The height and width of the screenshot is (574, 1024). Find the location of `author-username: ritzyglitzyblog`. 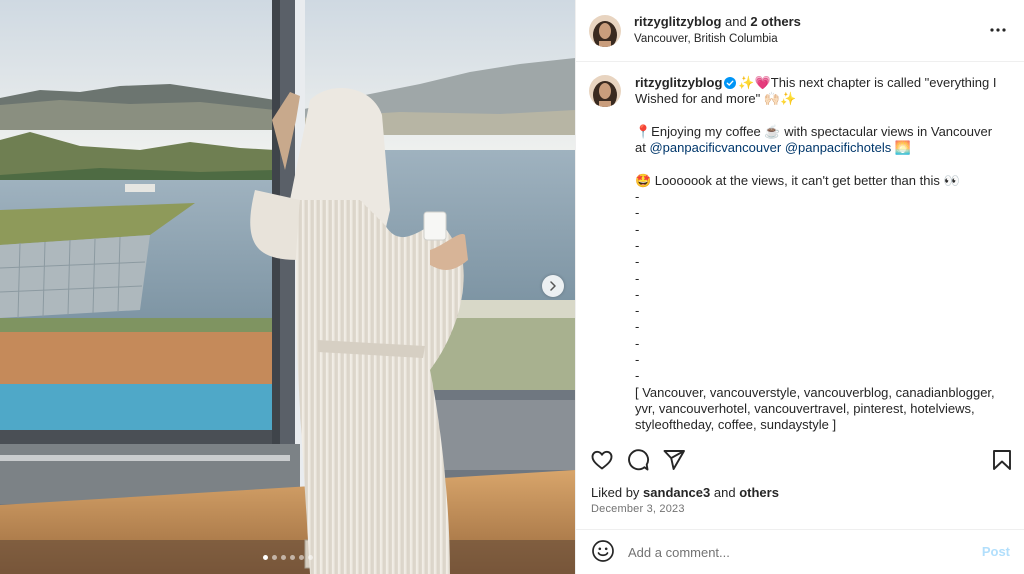

author-username: ritzyglitzyblog is located at coordinates (677, 21).